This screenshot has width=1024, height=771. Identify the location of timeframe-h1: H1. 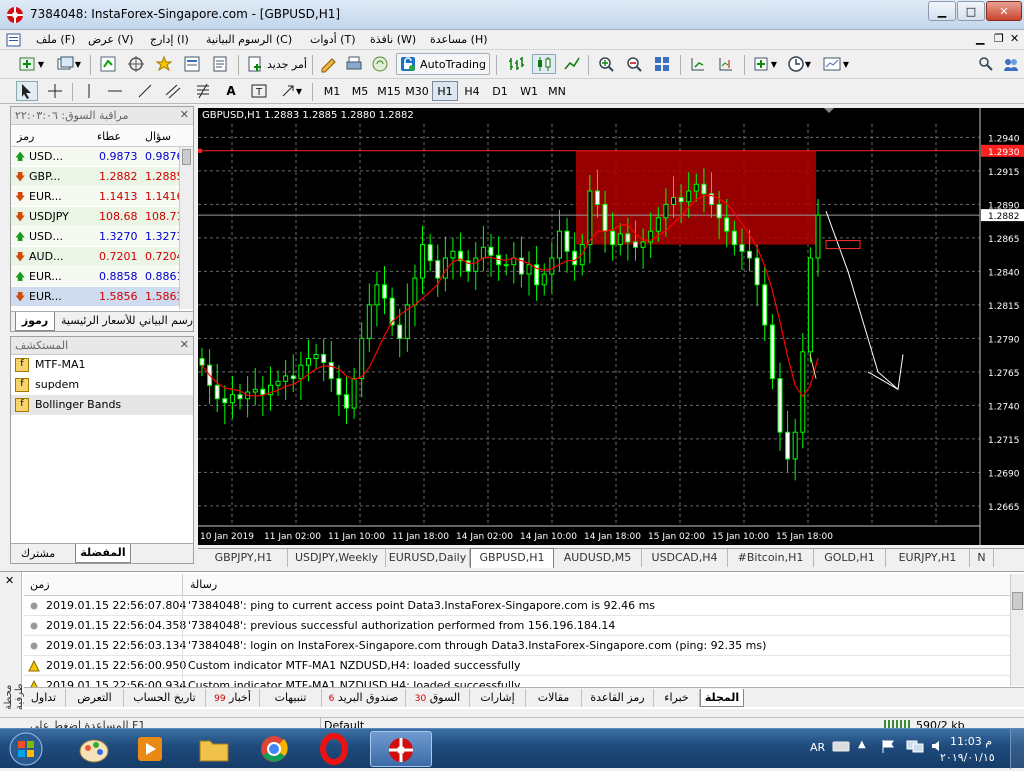
(445, 91).